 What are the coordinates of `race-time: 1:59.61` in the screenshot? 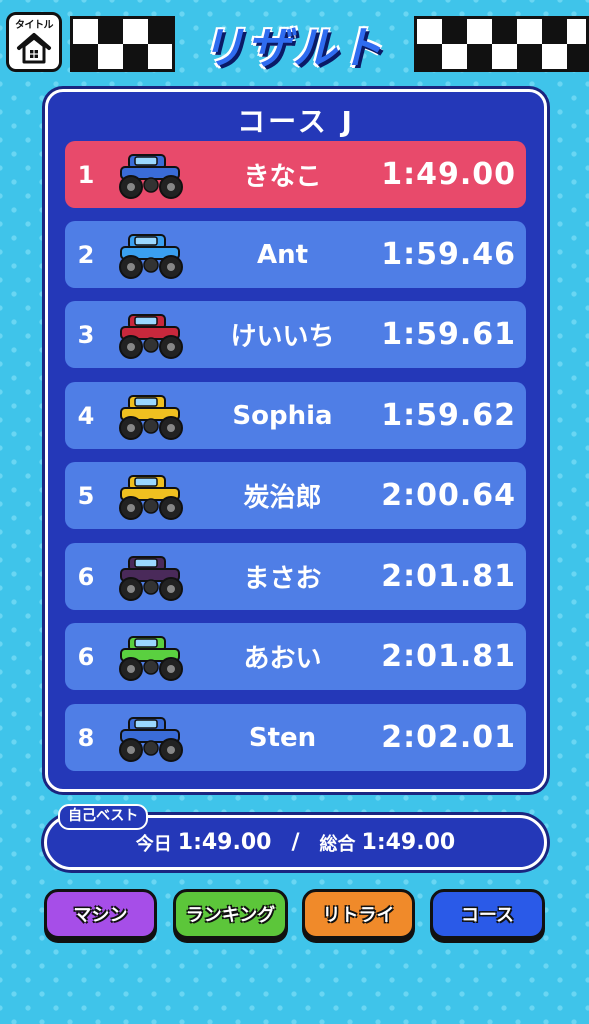 It's located at (448, 334).